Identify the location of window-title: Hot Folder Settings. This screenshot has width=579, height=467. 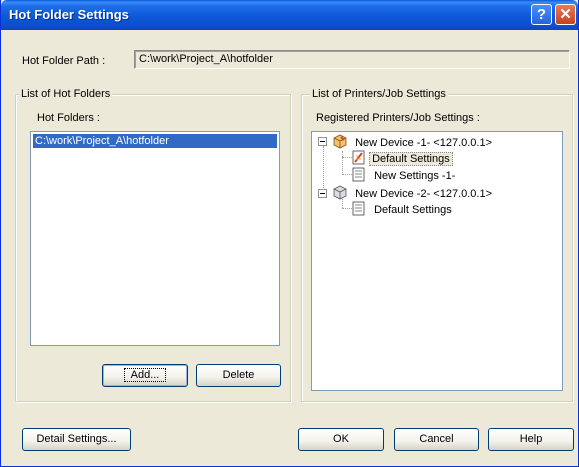
(69, 14).